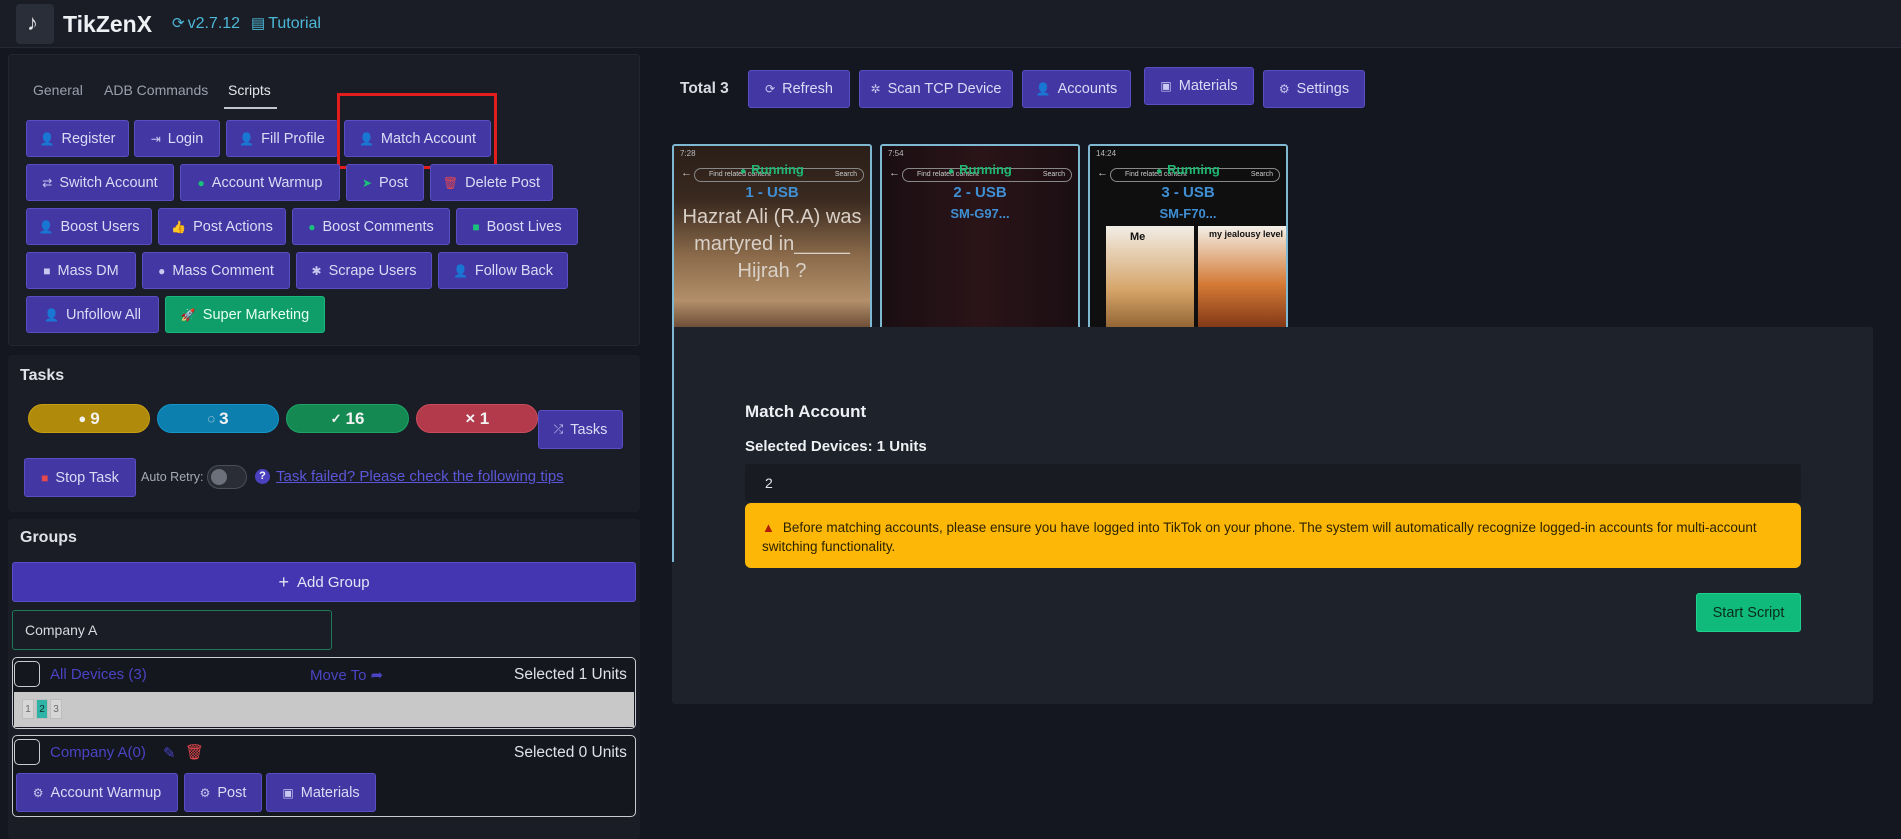 This screenshot has height=839, width=1901. I want to click on follow-back-button: 👤 Follow Back, so click(503, 270).